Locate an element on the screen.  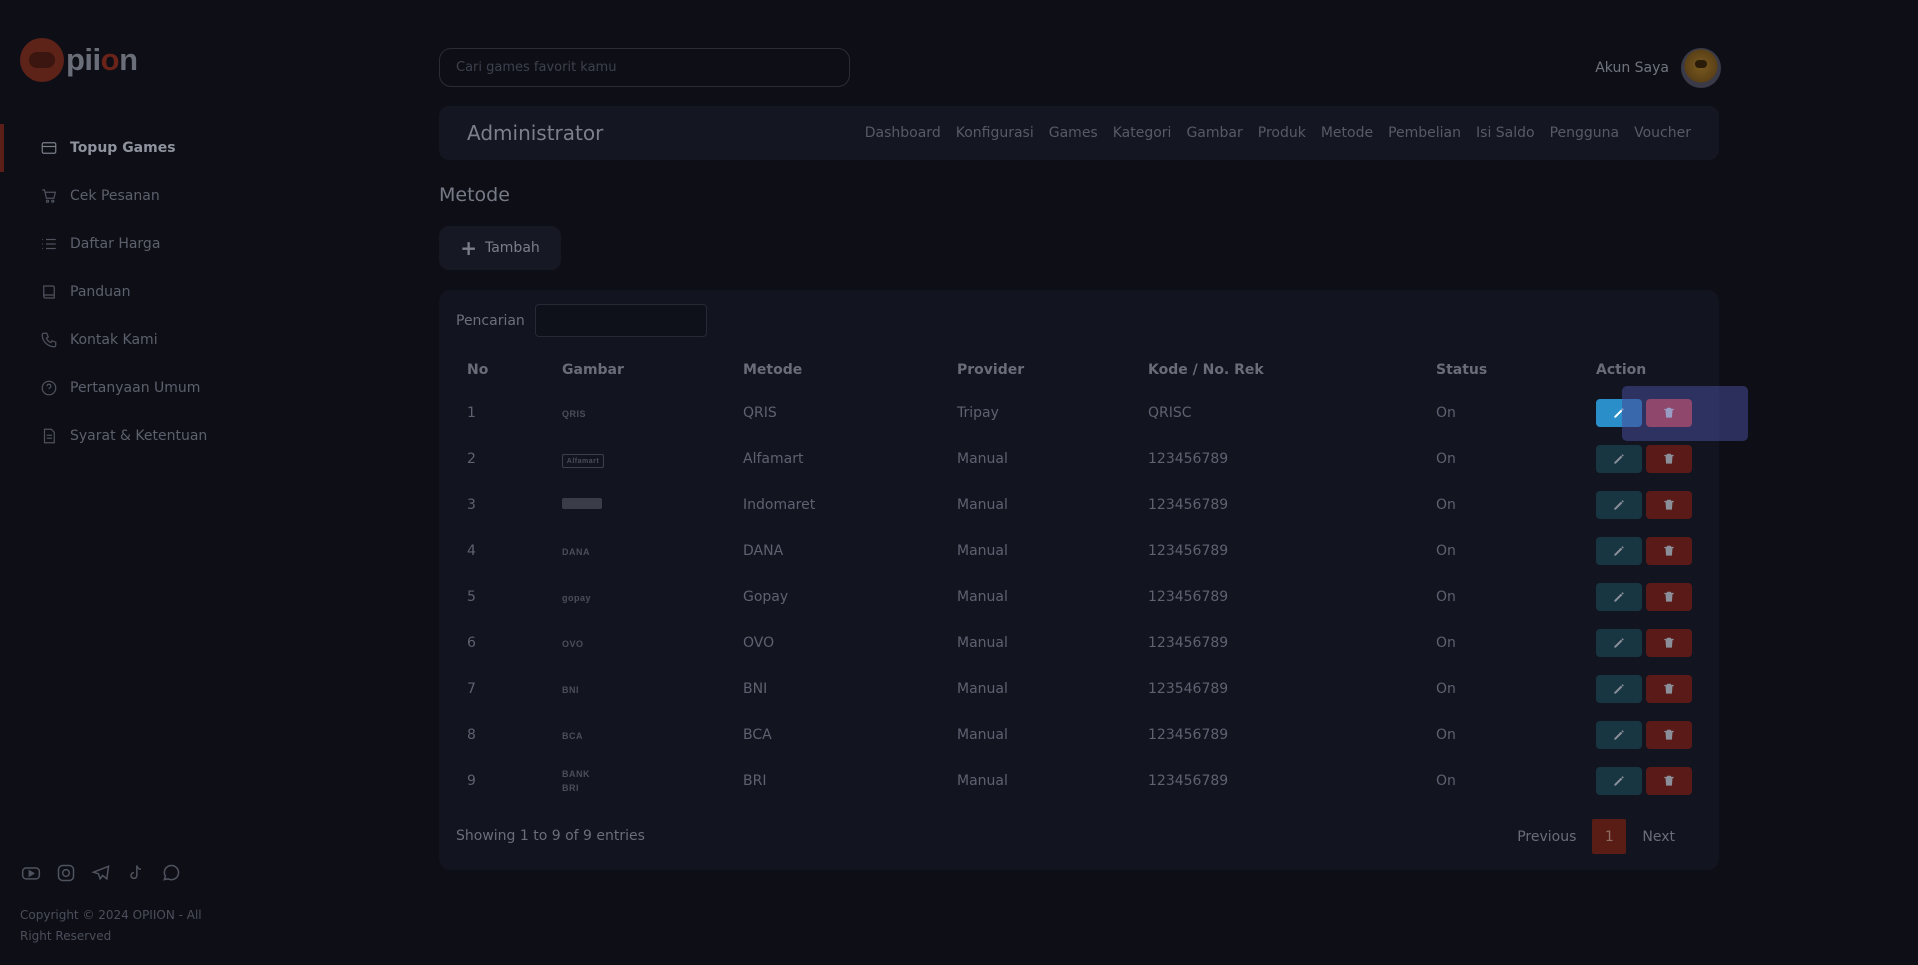
table-row: 2 Alfamart Alfamart Manual 123456789 On is located at coordinates (1079, 459).